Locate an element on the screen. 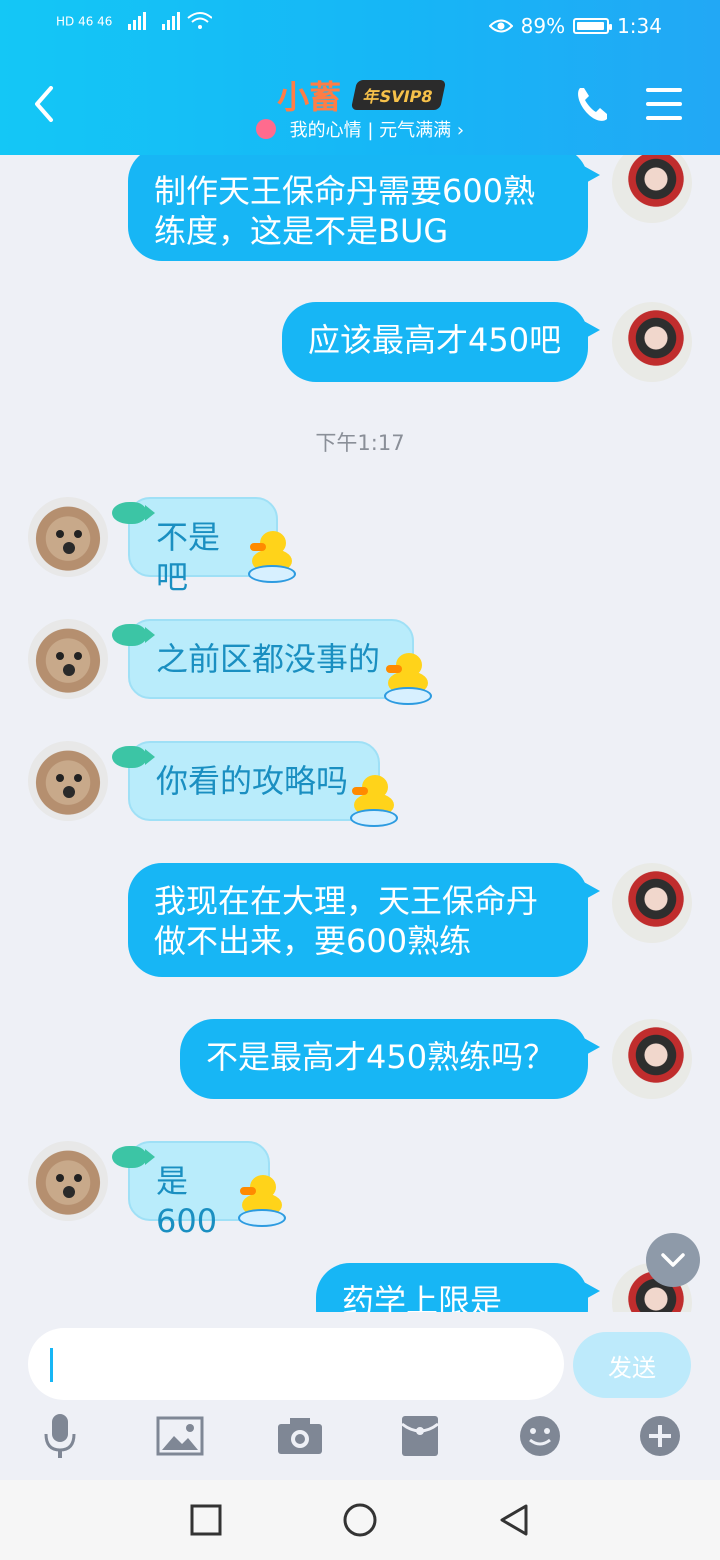 The height and width of the screenshot is (1560, 720). message-bubble-me: 应该最高才450吧 is located at coordinates (441, 342).